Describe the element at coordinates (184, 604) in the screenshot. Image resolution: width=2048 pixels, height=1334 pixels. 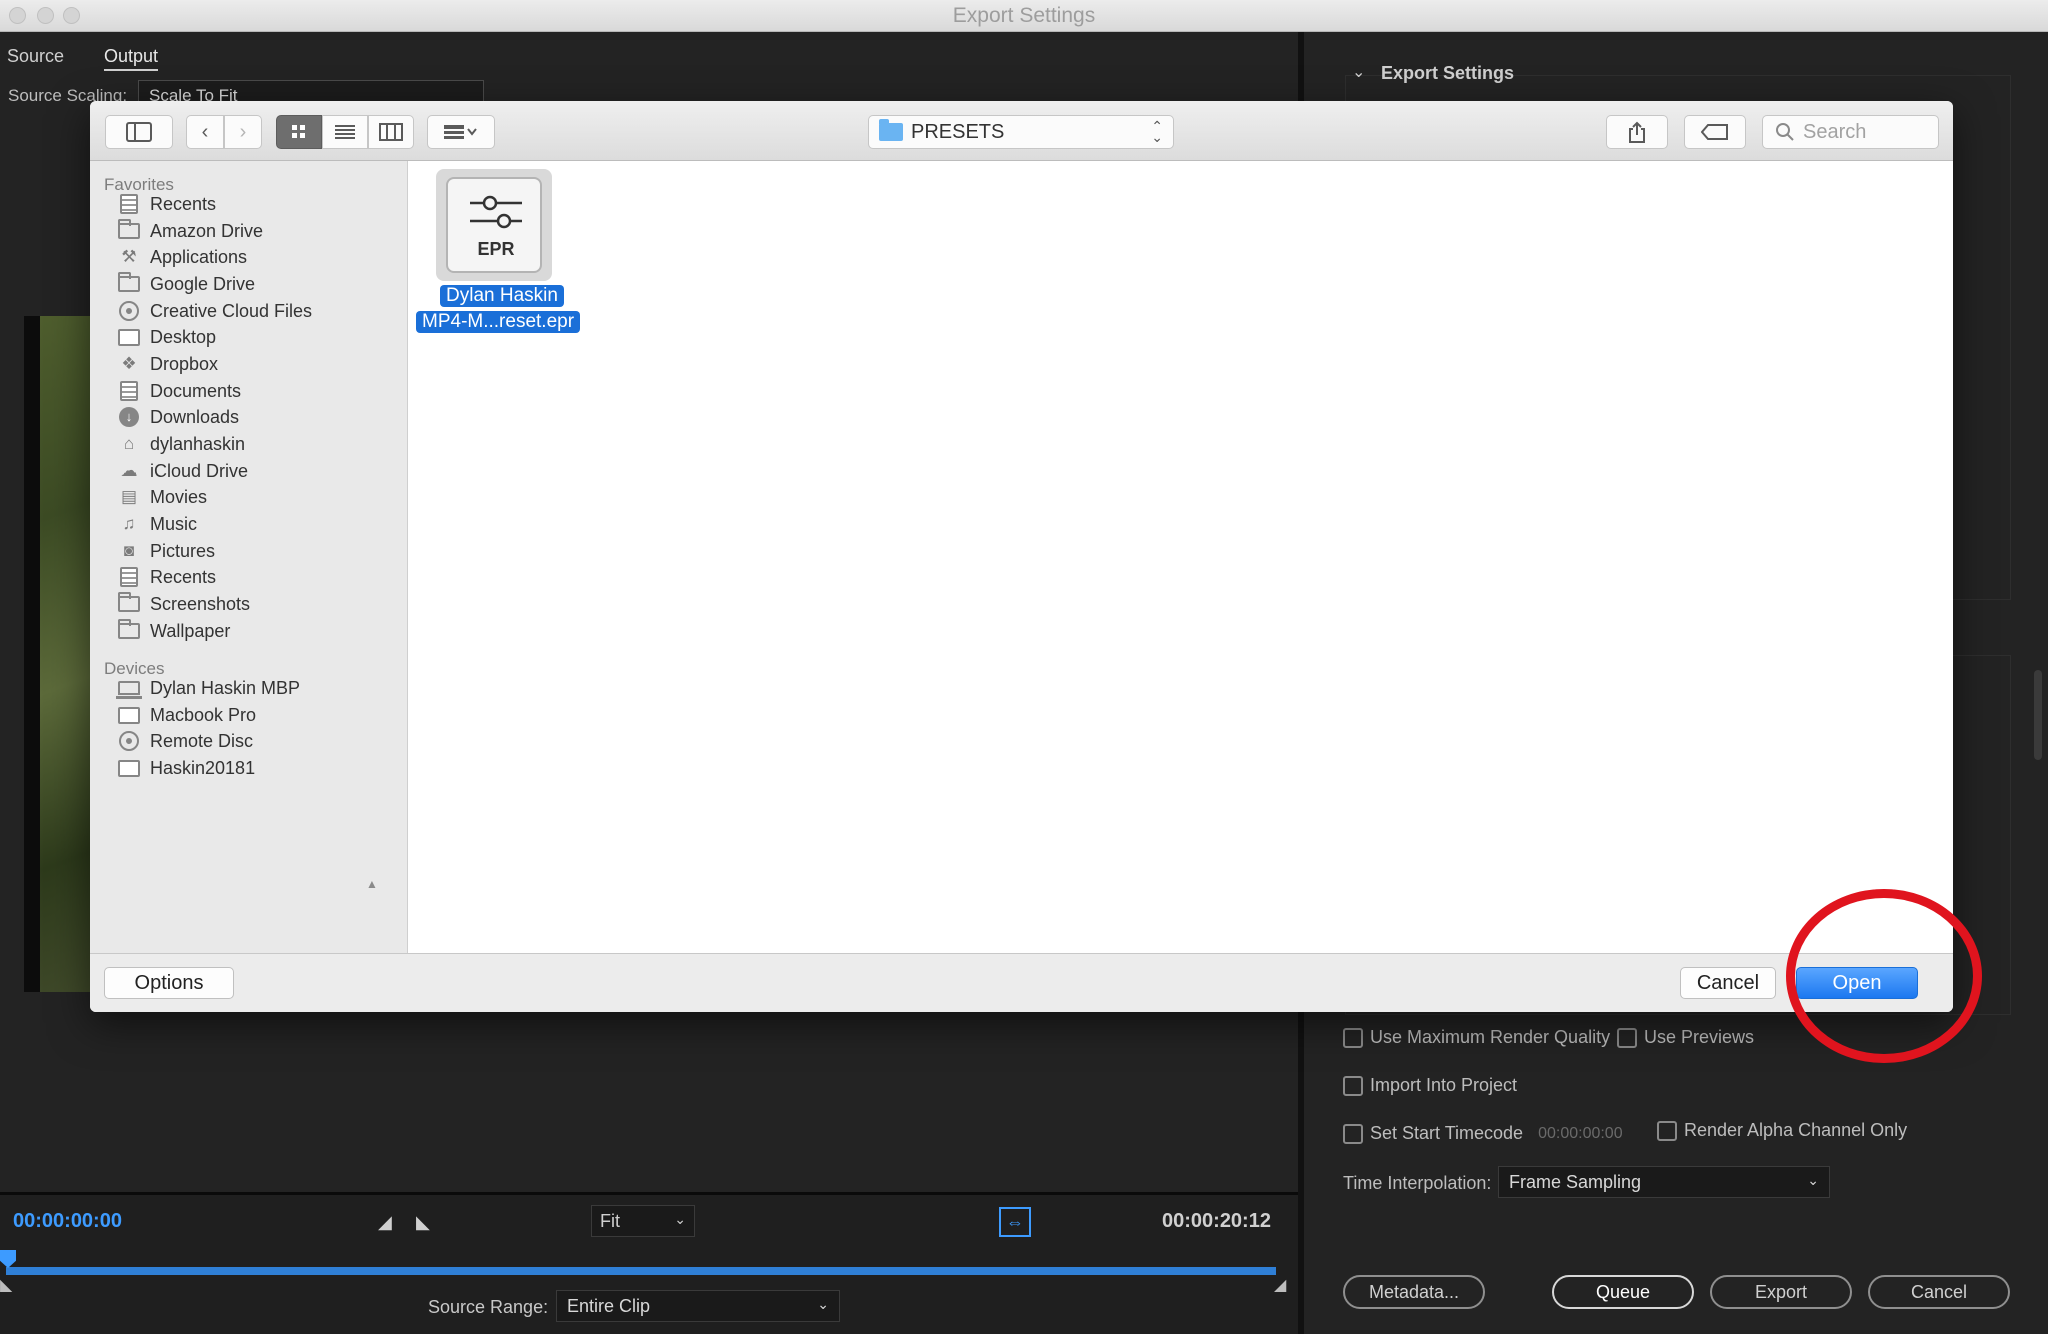
I see `sidebar-item-screenshots: Screenshots` at that location.